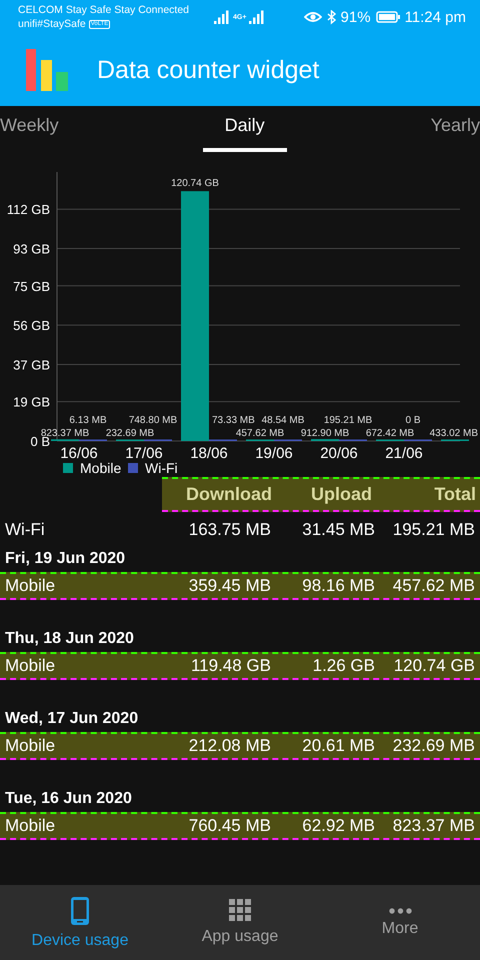 The image size is (480, 960). What do you see at coordinates (31, 286) in the screenshot?
I see `y-axis-label: 75 GB` at bounding box center [31, 286].